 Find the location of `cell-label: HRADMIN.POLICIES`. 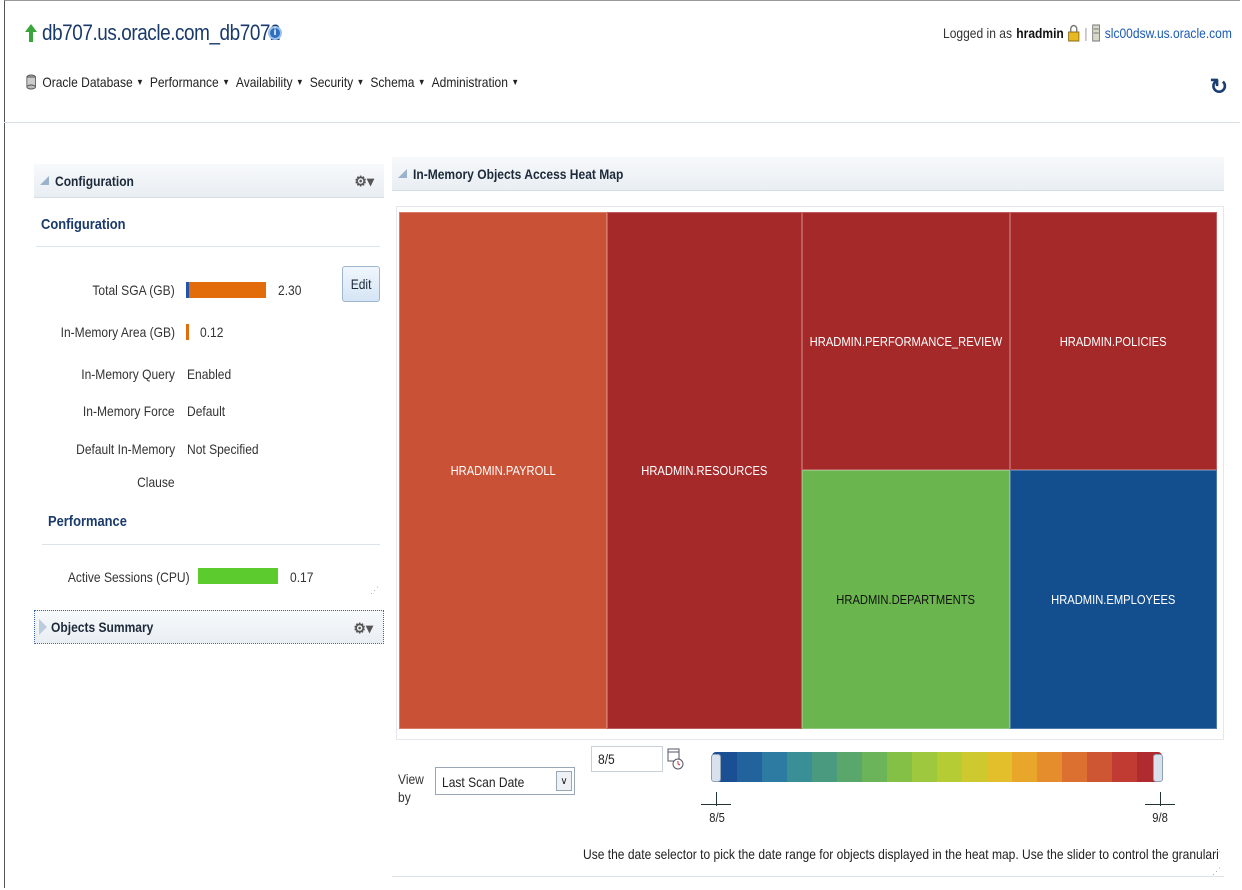

cell-label: HRADMIN.POLICIES is located at coordinates (1113, 341).